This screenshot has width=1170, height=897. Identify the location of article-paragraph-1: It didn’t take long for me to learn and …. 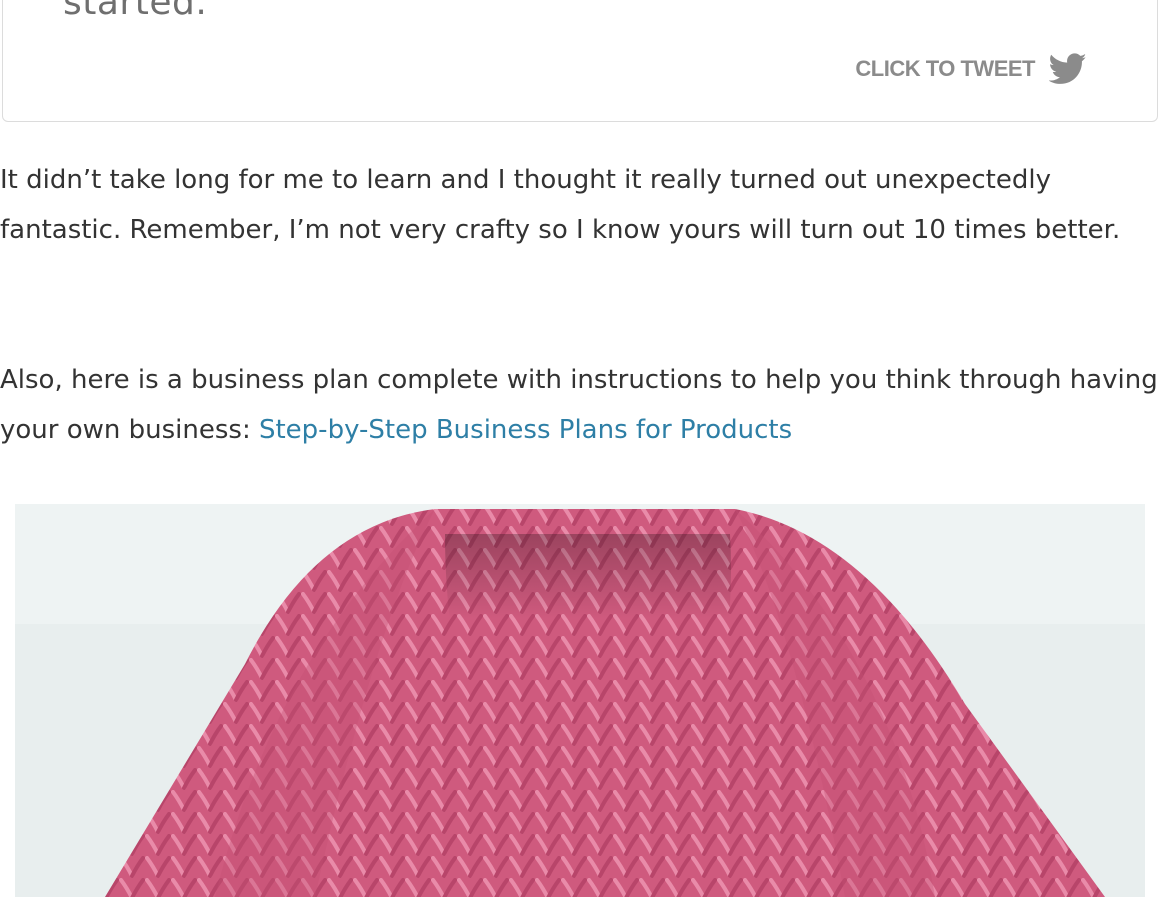
(560, 205).